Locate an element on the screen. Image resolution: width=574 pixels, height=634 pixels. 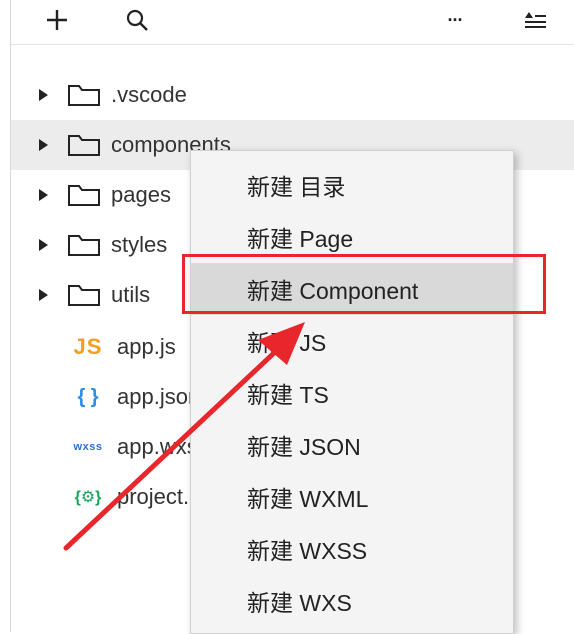
menu-item-new-ts: 新建 TS is located at coordinates (352, 393).